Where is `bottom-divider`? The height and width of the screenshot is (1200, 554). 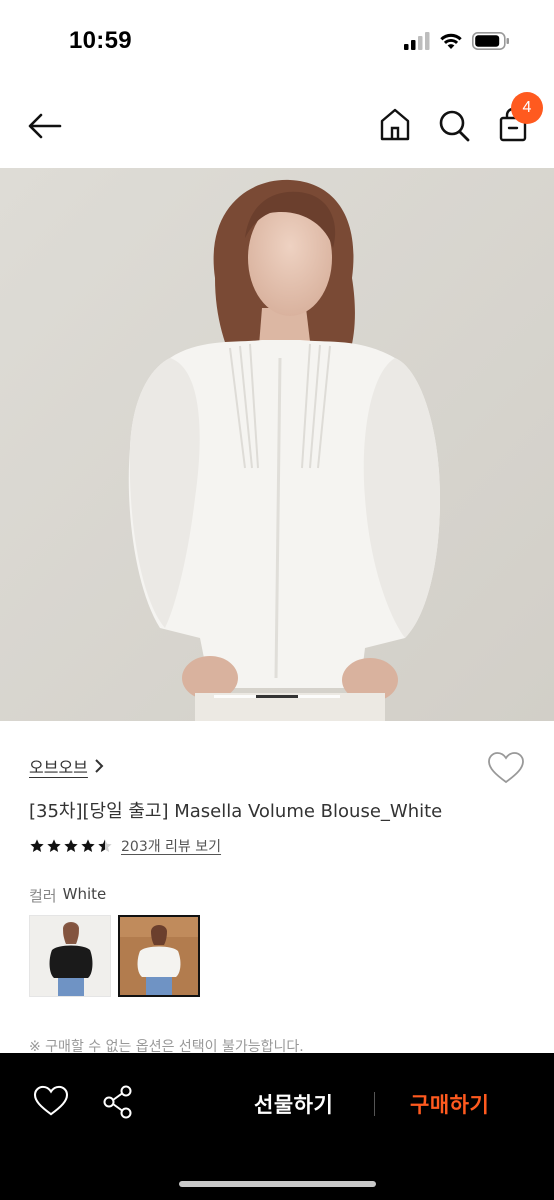 bottom-divider is located at coordinates (374, 1104).